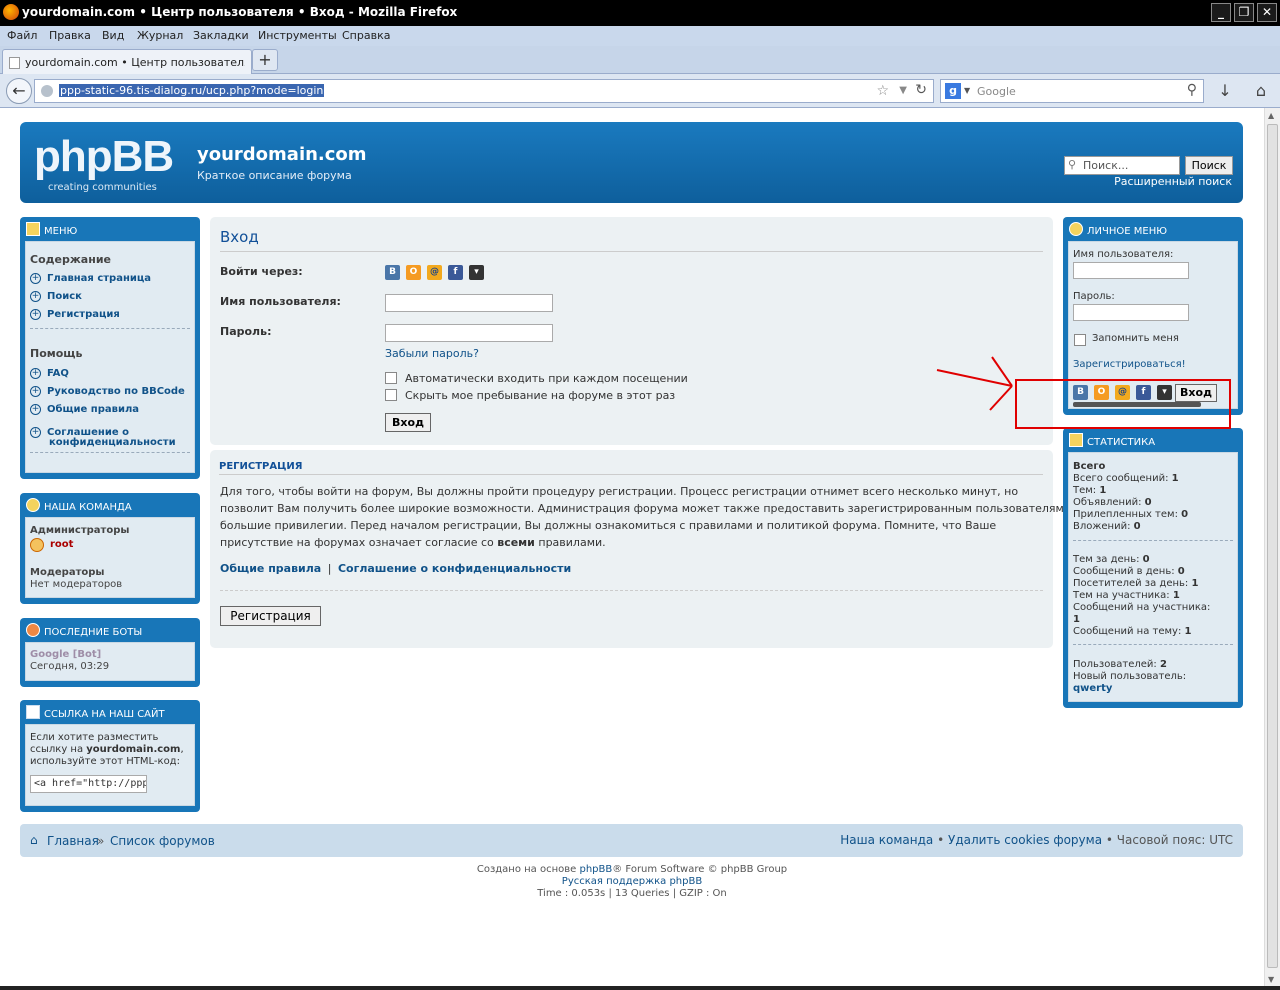 This screenshot has width=1280, height=990. I want to click on menu-file: Файл, so click(22, 35).